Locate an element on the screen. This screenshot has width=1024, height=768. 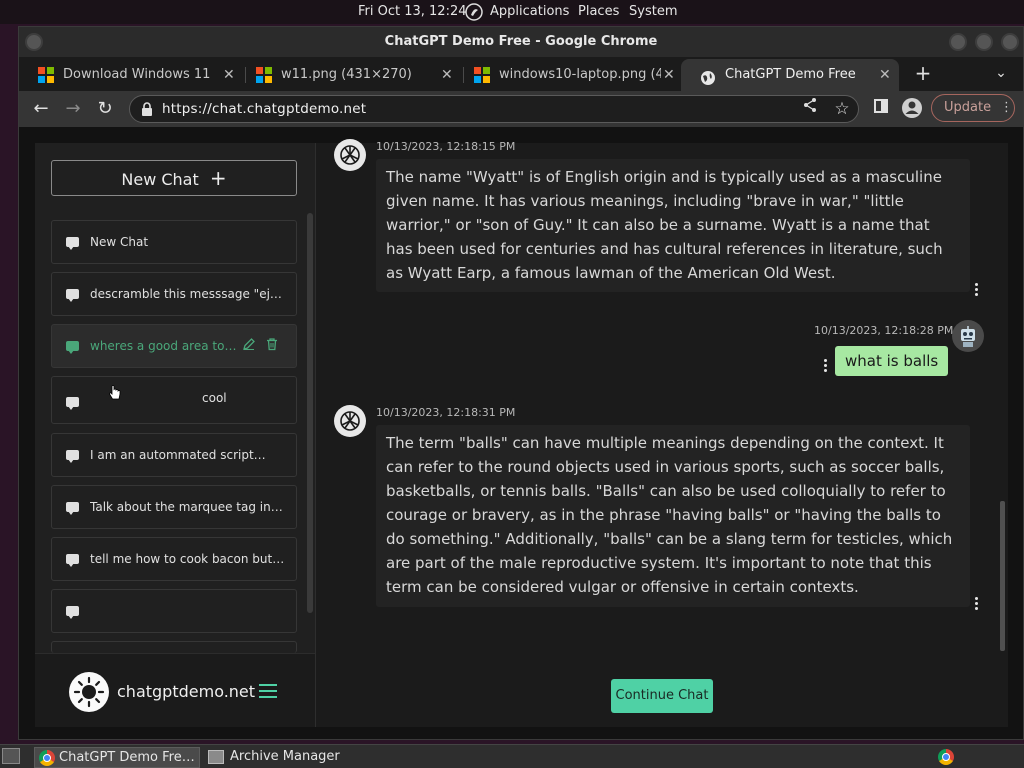
archive-manager-icon is located at coordinates (216, 757).